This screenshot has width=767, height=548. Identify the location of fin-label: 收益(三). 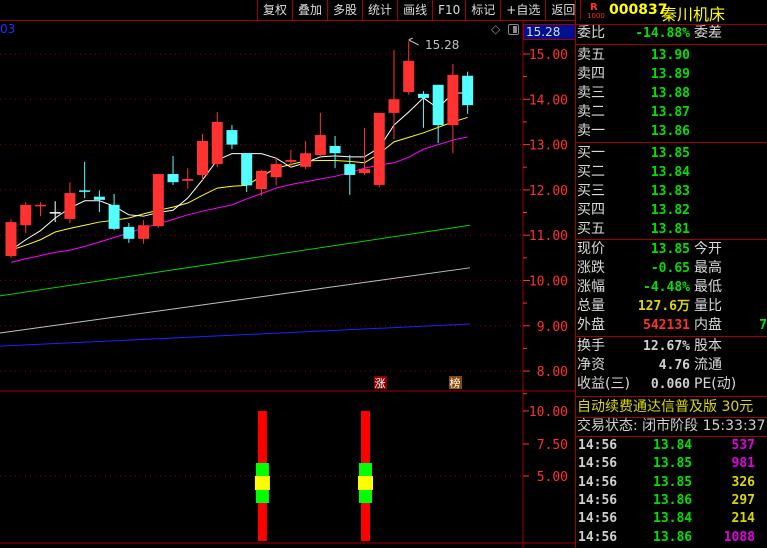
(603, 384).